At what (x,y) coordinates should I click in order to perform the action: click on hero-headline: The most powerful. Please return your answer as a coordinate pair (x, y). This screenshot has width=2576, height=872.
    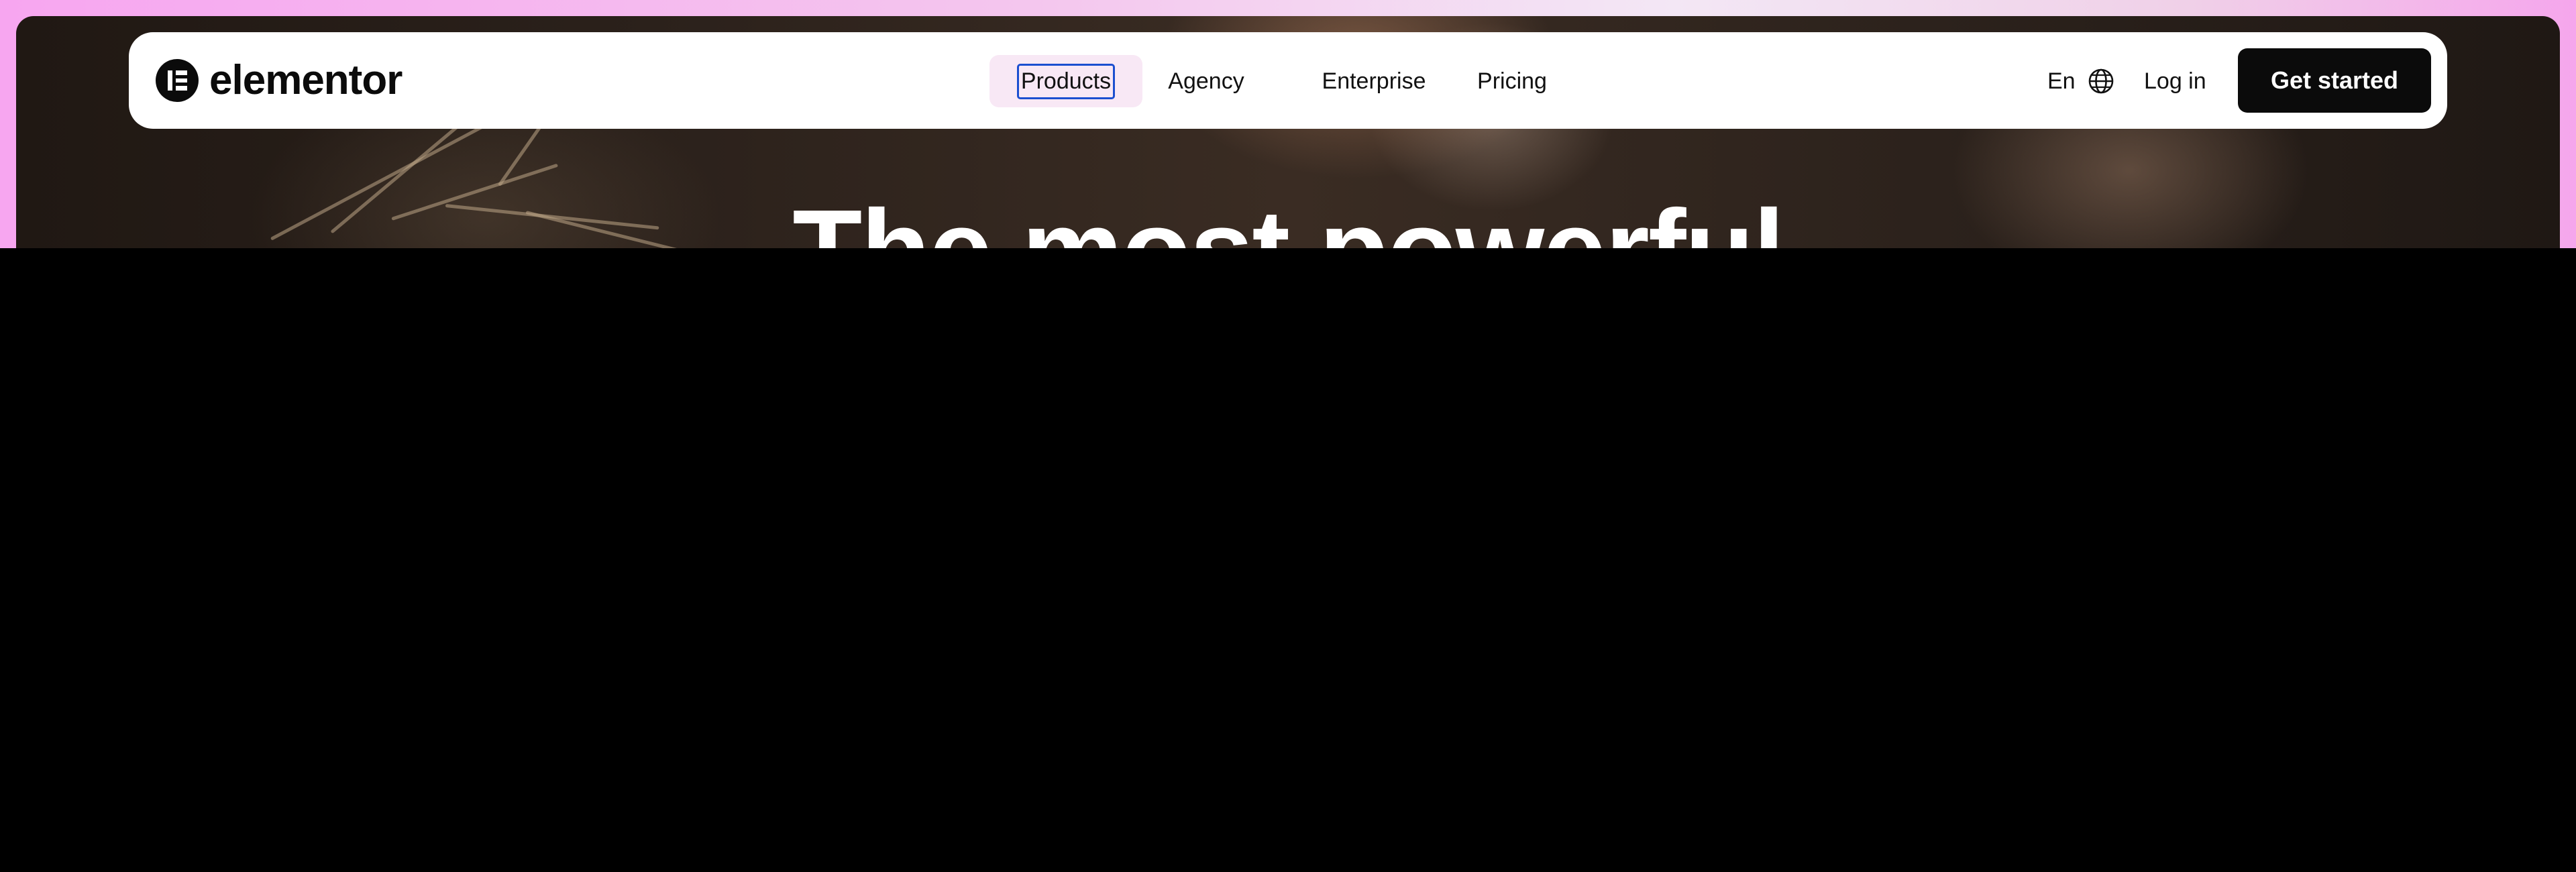
    Looking at the image, I should click on (1288, 220).